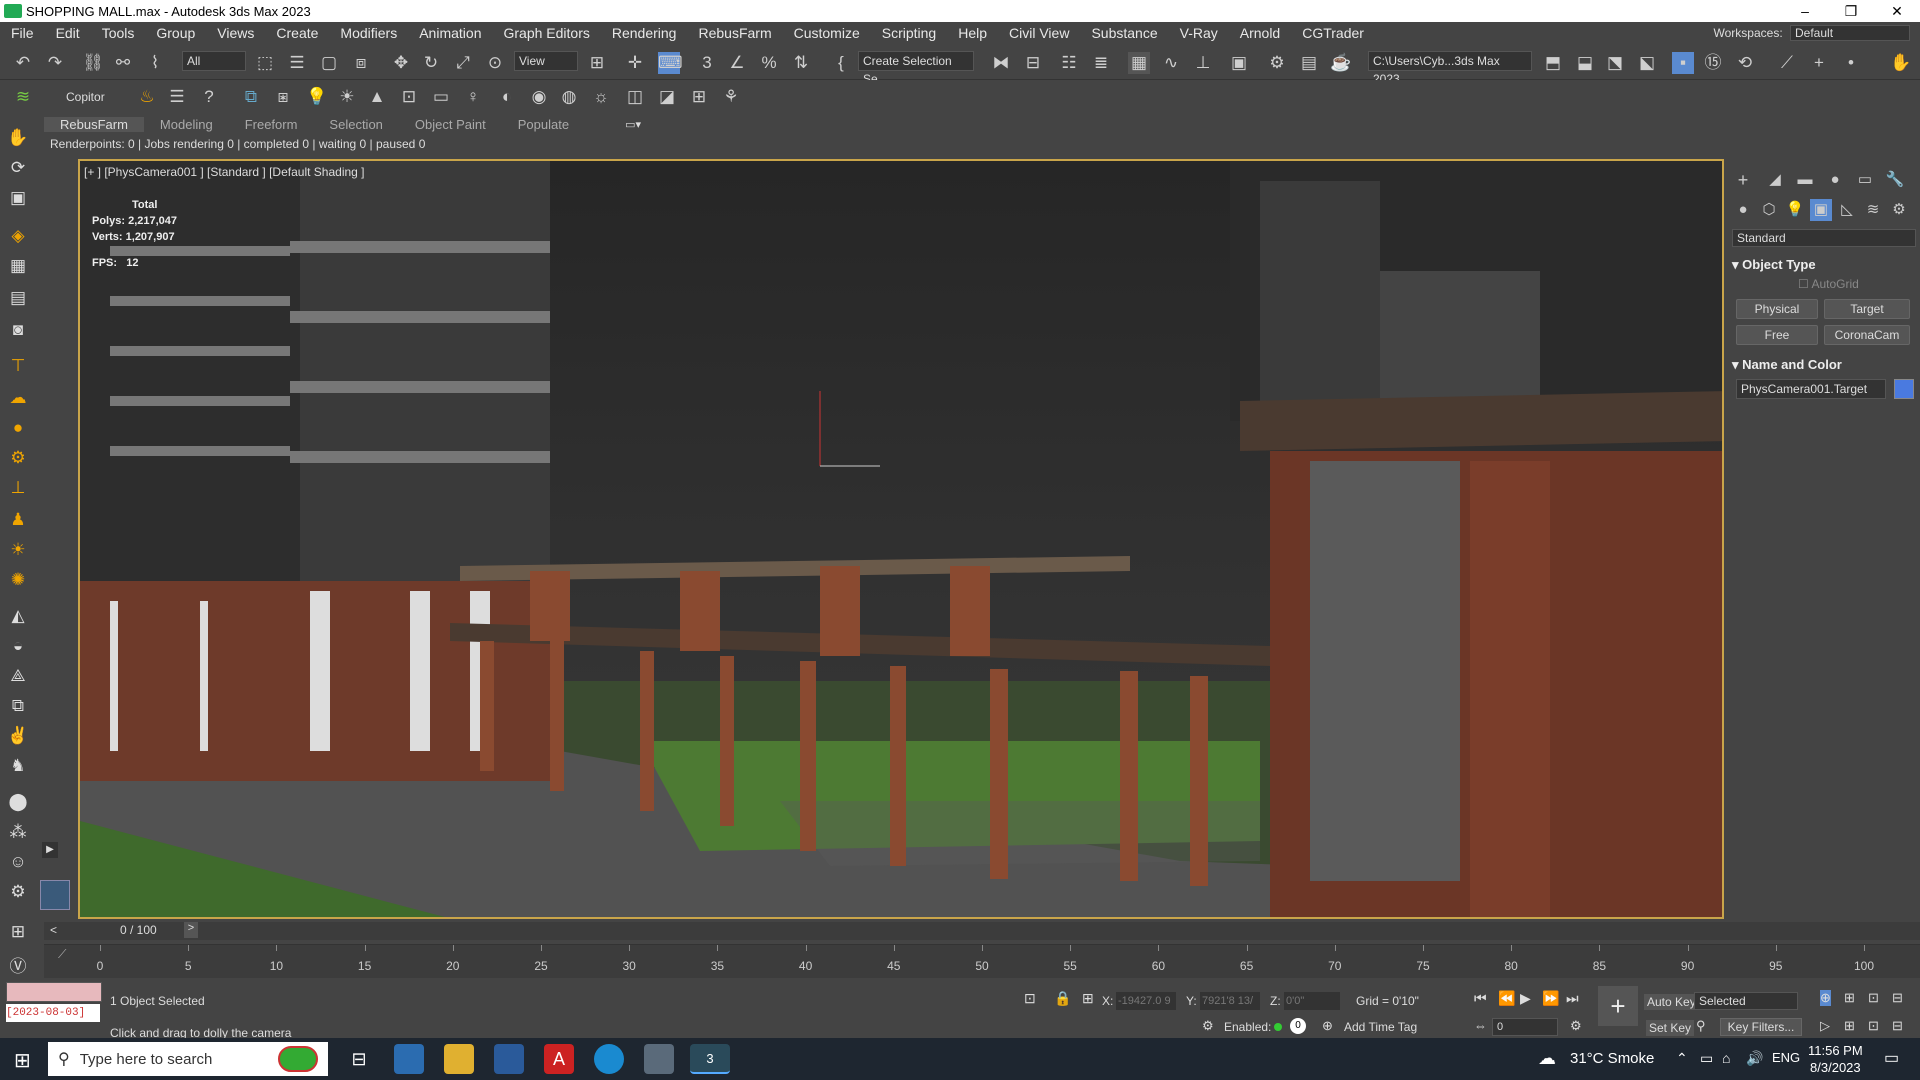 The width and height of the screenshot is (1920, 1080). Describe the element at coordinates (601, 97) in the screenshot. I see `bulb-icon: ☼` at that location.